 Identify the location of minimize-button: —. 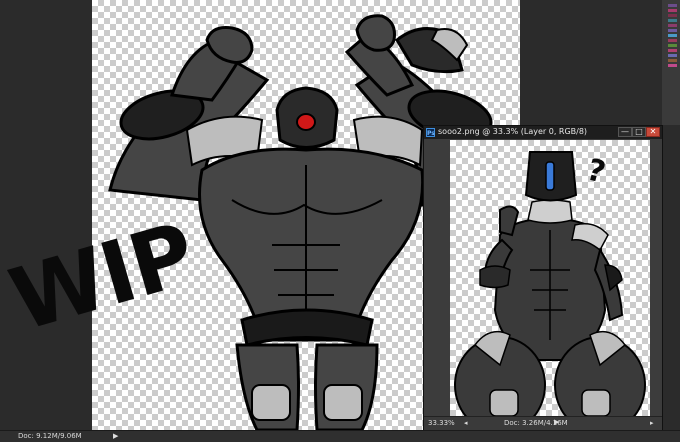
(625, 132).